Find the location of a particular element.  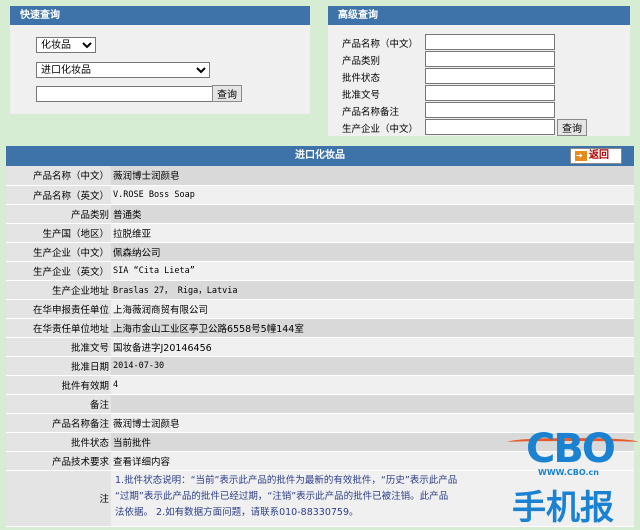

quick-search-button: 查询 is located at coordinates (227, 93).